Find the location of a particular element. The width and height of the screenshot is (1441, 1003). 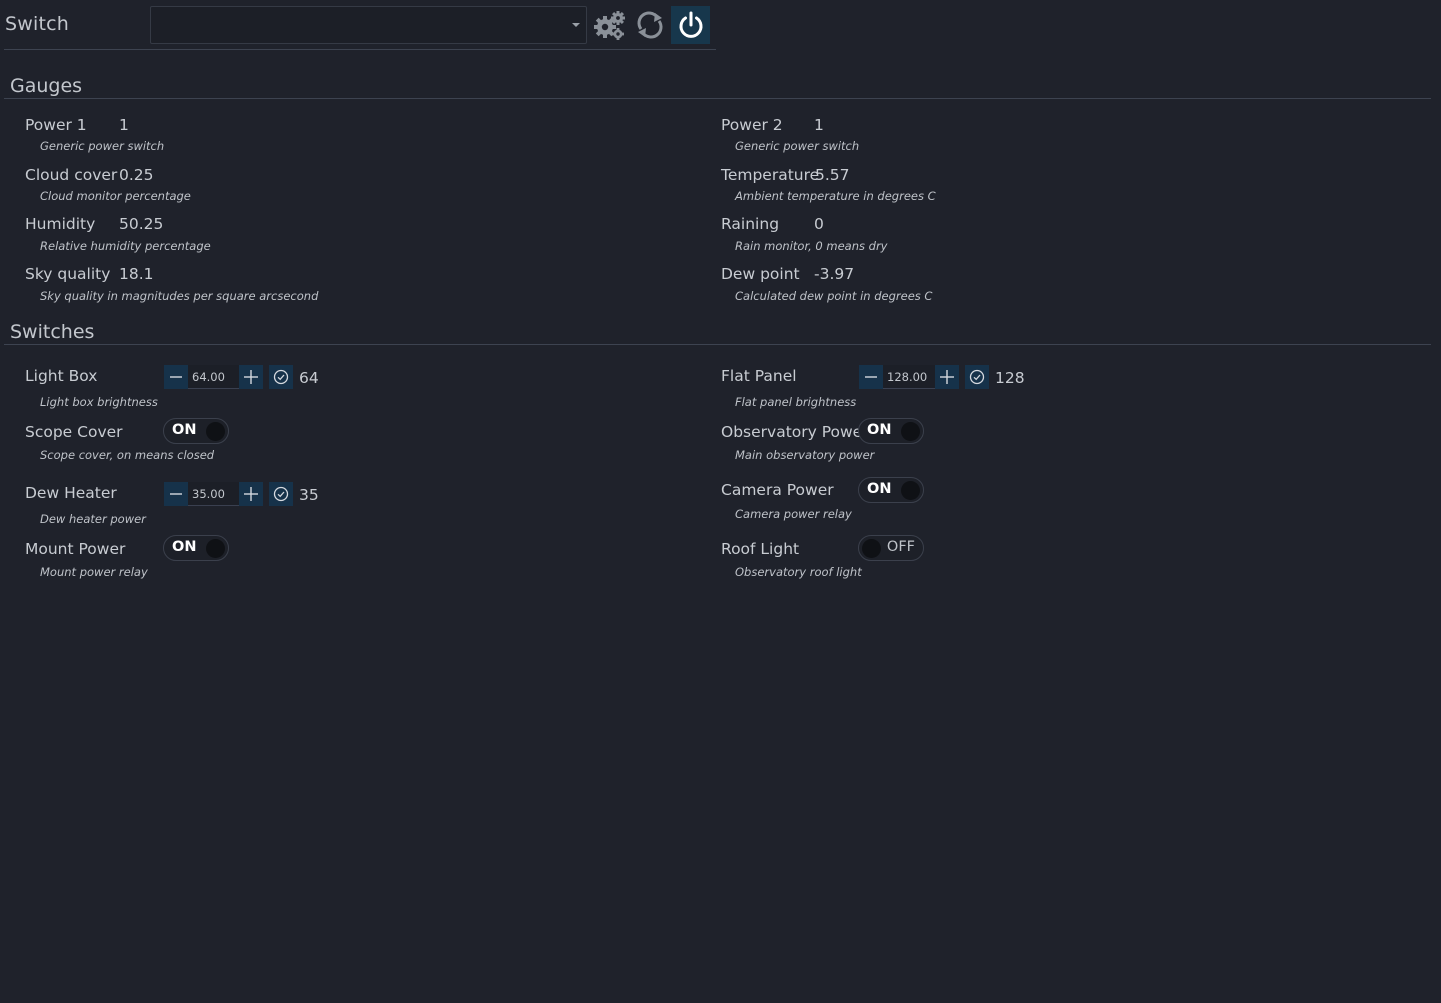

flat-panel-input: 128.00 is located at coordinates (909, 377).